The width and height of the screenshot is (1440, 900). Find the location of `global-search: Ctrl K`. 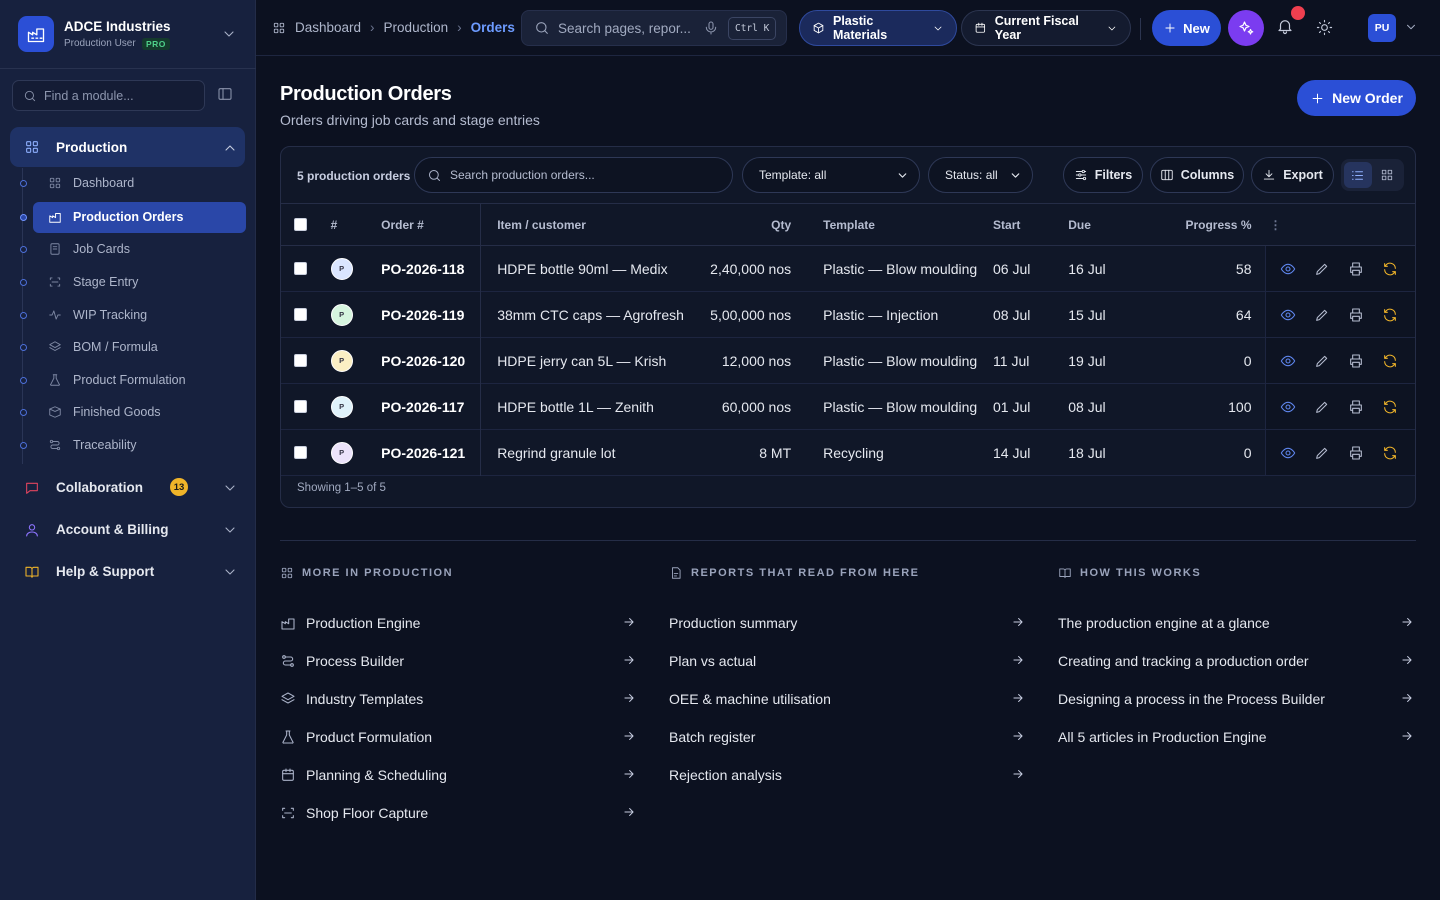

global-search: Ctrl K is located at coordinates (654, 28).